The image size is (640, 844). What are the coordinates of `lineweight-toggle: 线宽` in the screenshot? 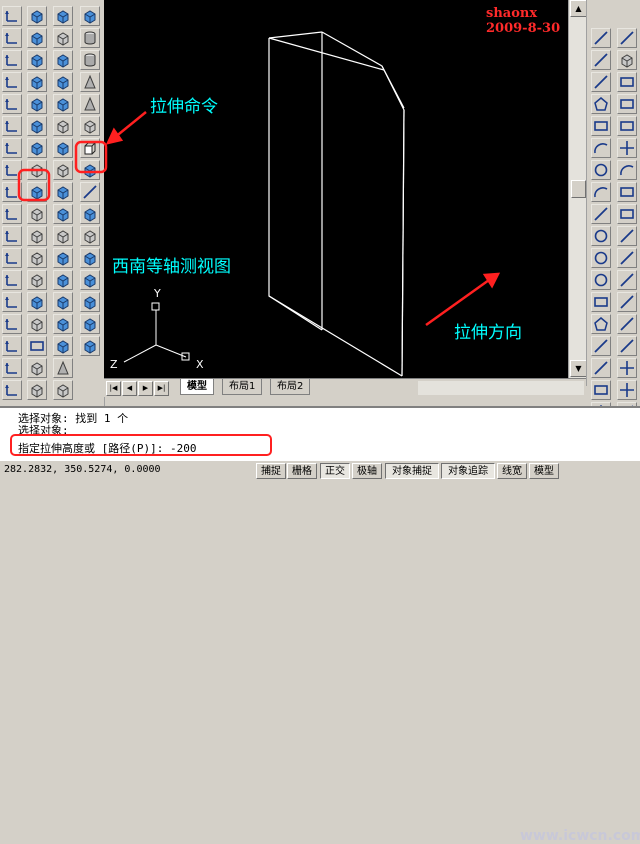 It's located at (512, 471).